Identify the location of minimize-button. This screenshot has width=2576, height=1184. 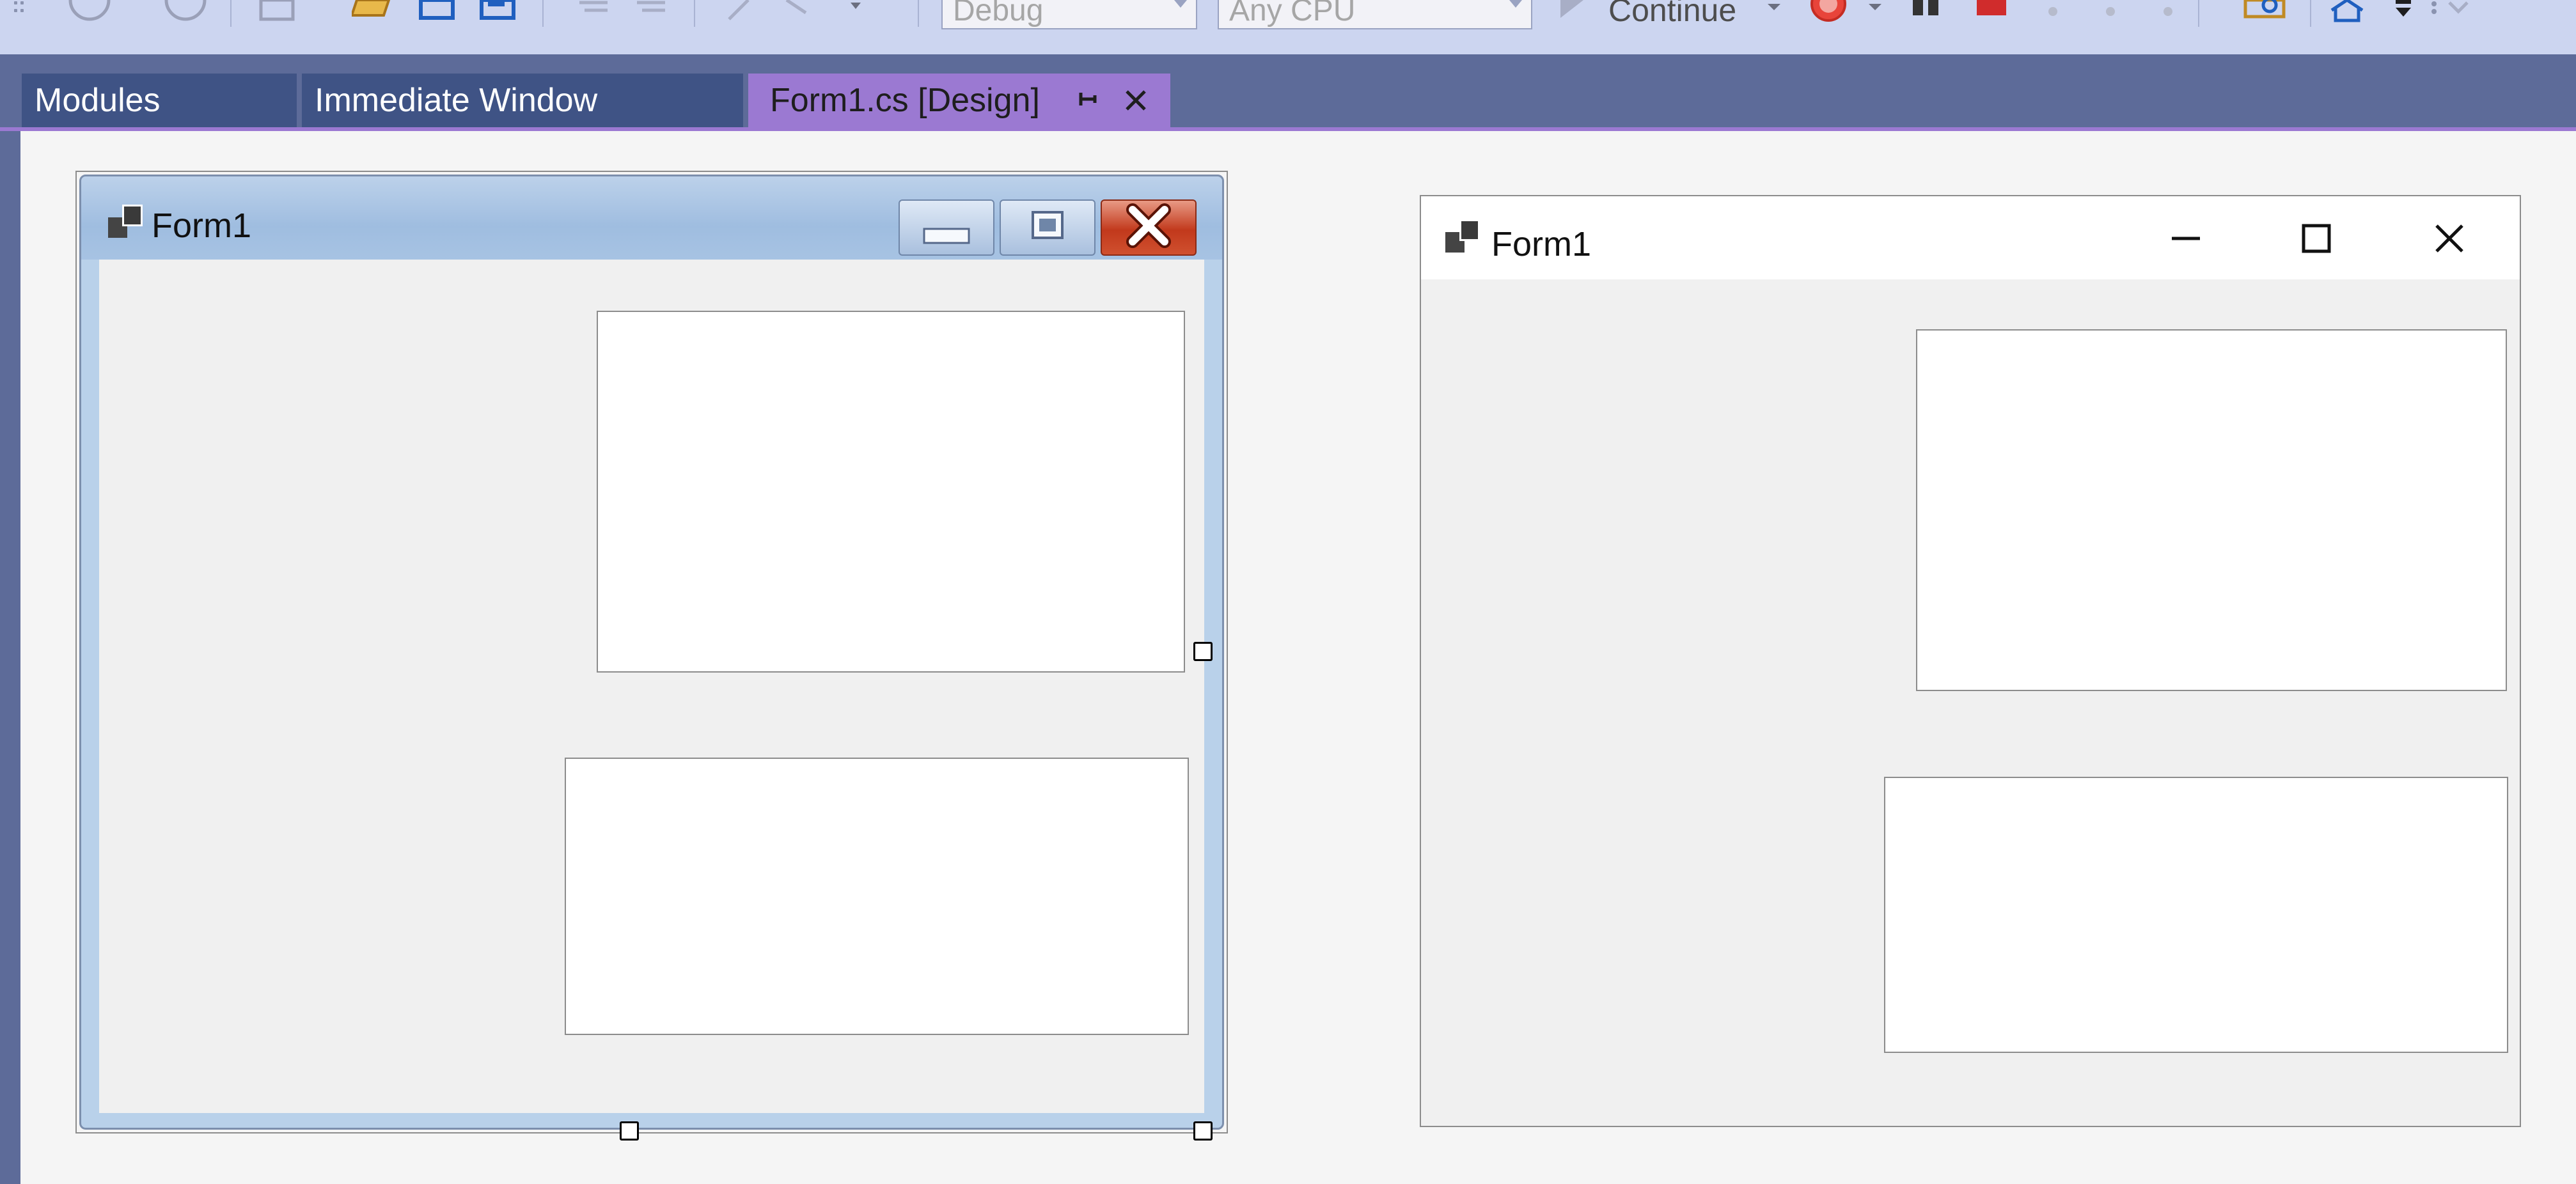
(946, 228).